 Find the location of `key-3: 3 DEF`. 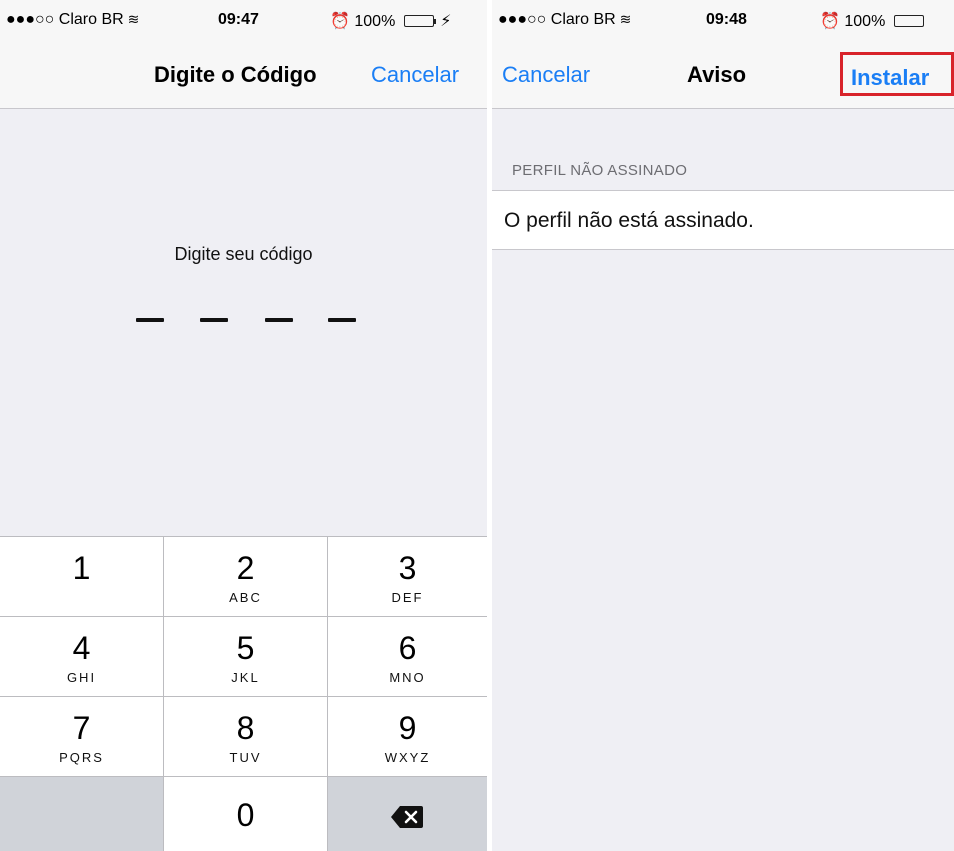

key-3: 3 DEF is located at coordinates (407, 577).